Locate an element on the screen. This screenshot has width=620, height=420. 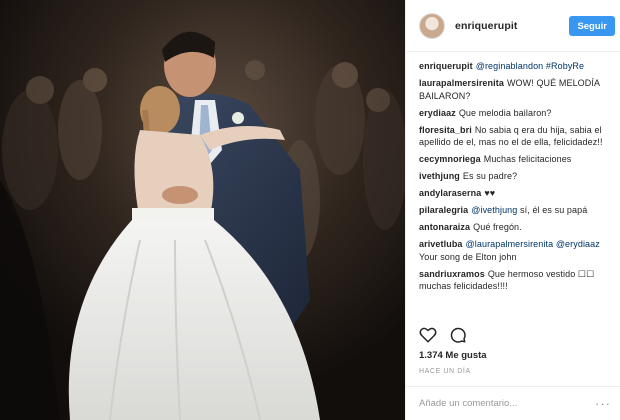
follow-button: Seguir is located at coordinates (592, 26).